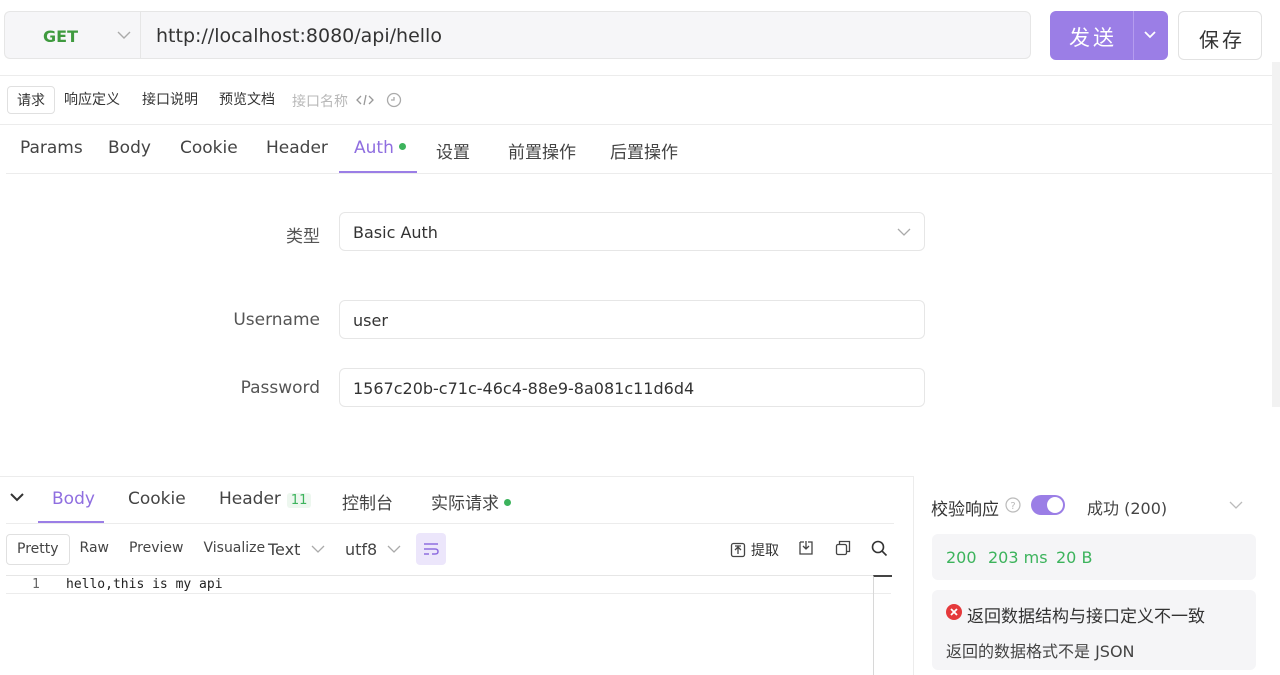  Describe the element at coordinates (456, 476) in the screenshot. I see `response-divider` at that location.